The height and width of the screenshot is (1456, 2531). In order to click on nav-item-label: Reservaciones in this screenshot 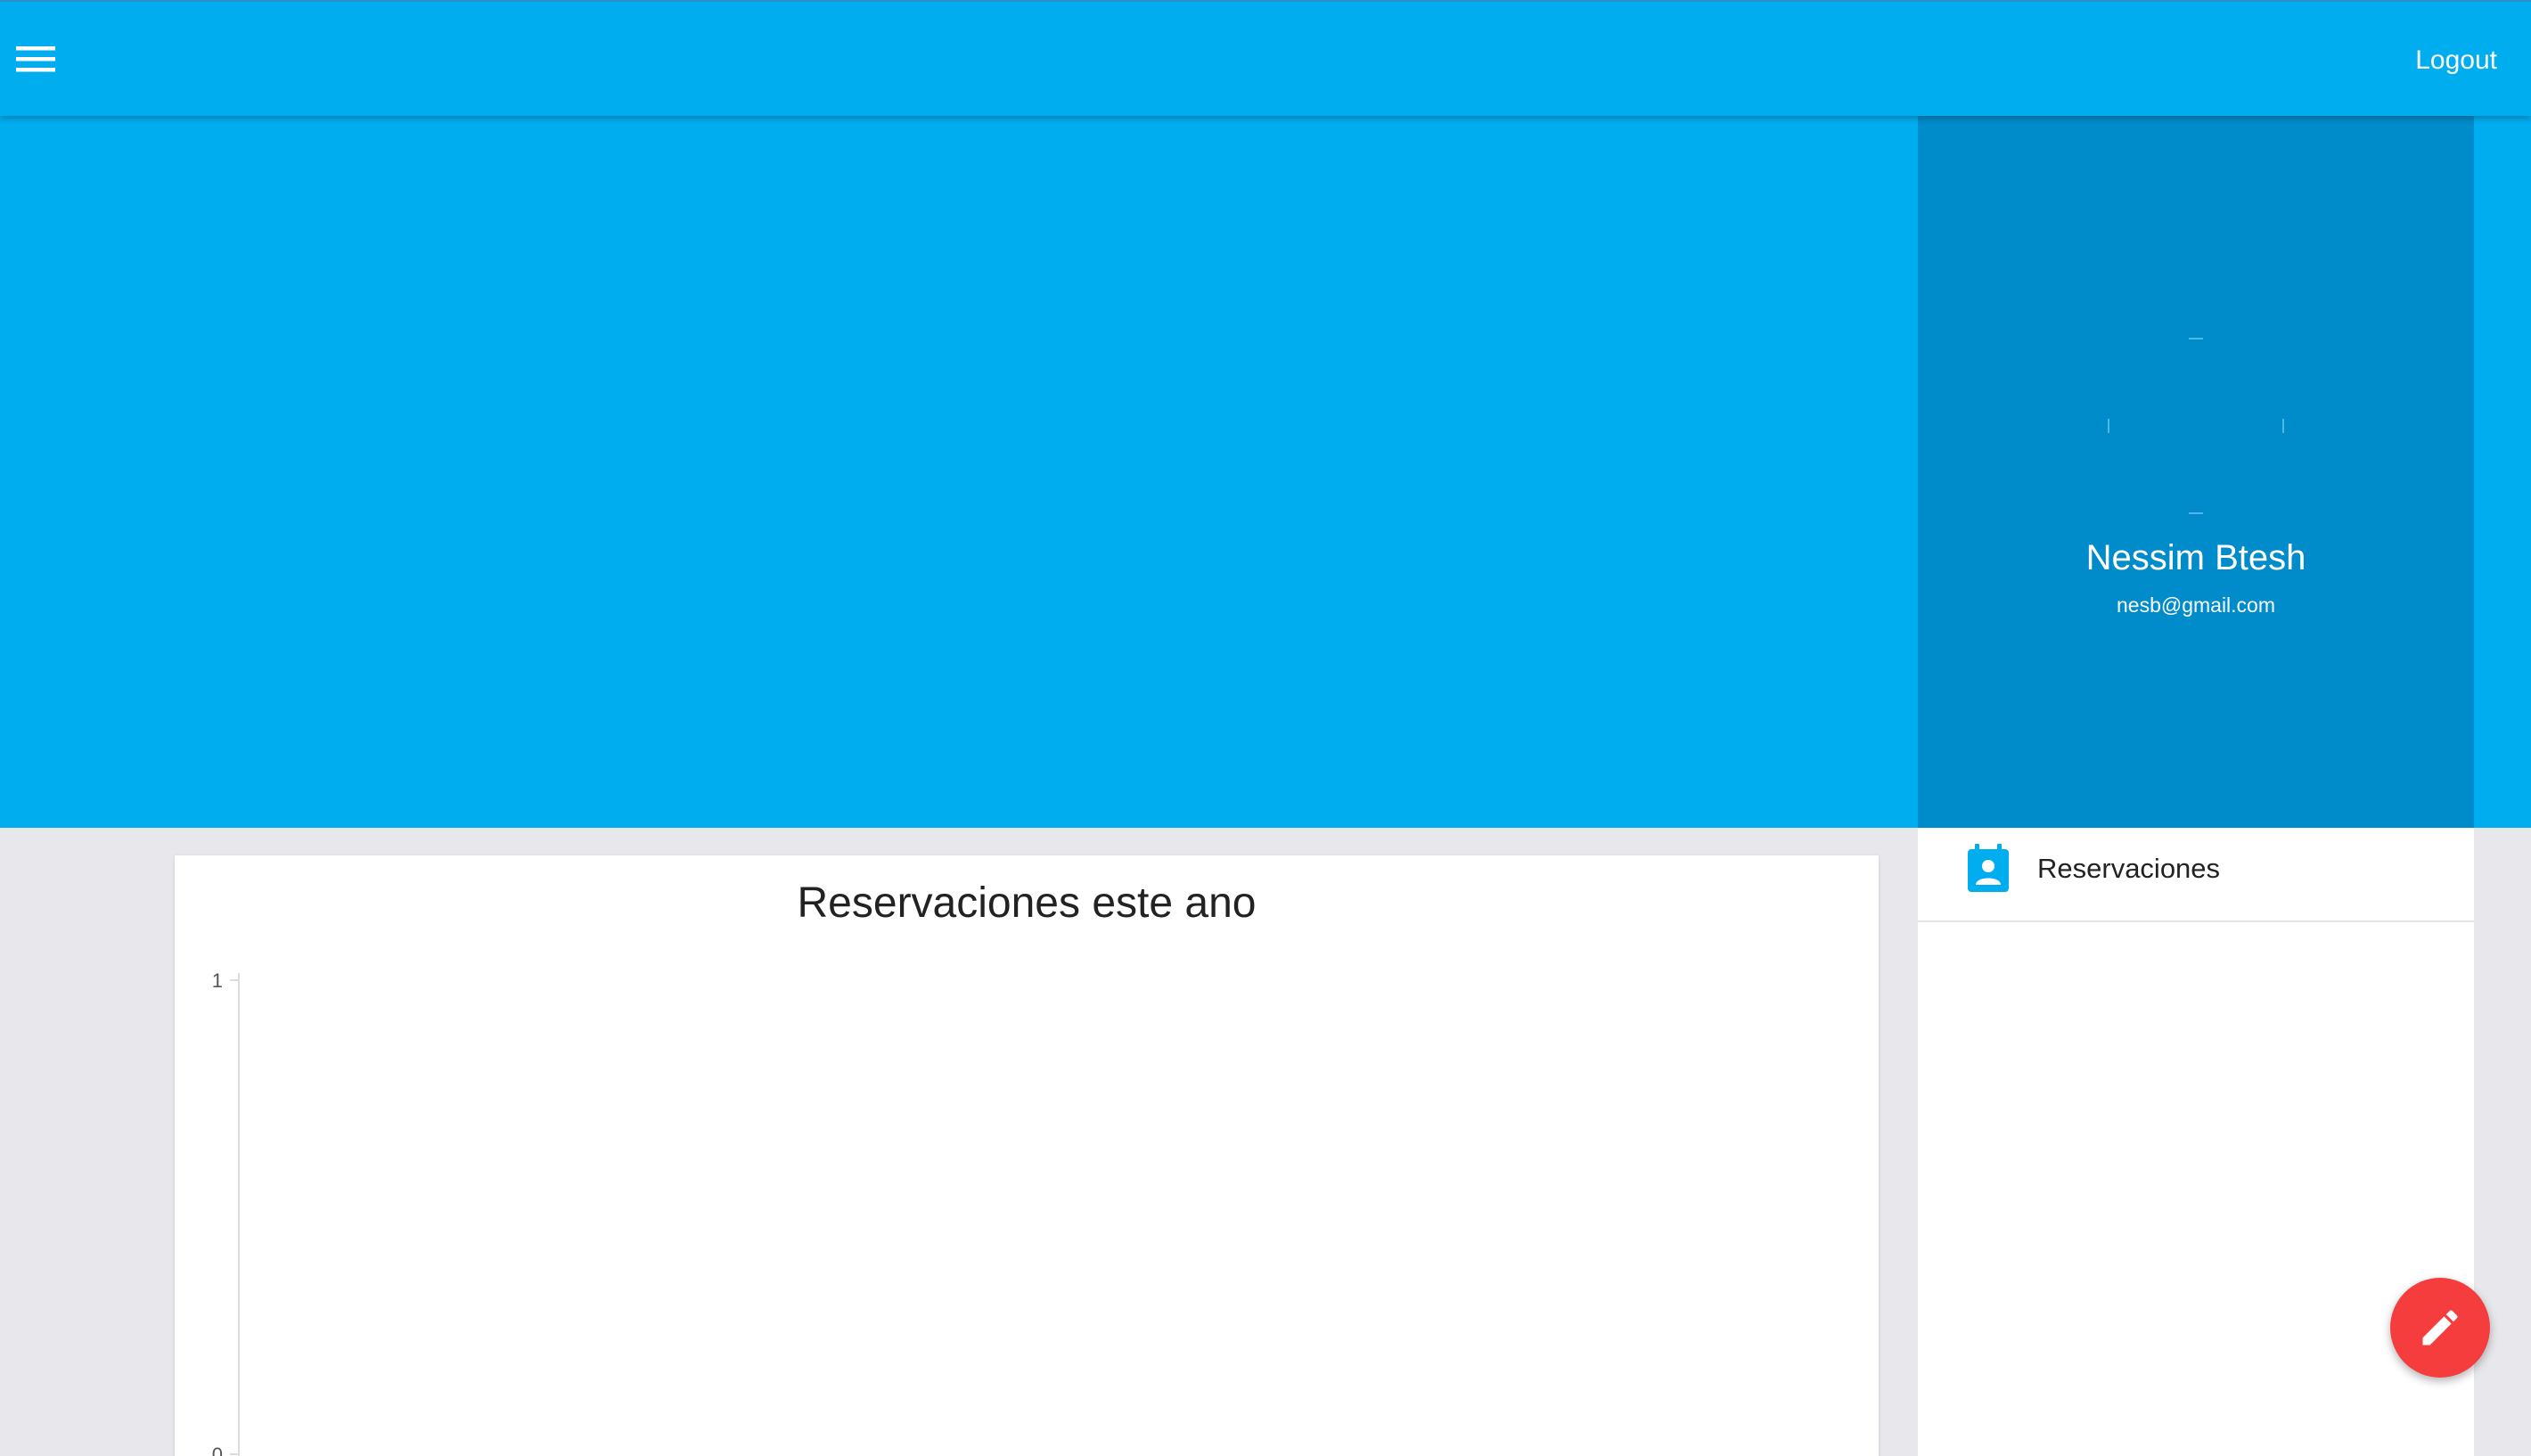, I will do `click(2129, 869)`.